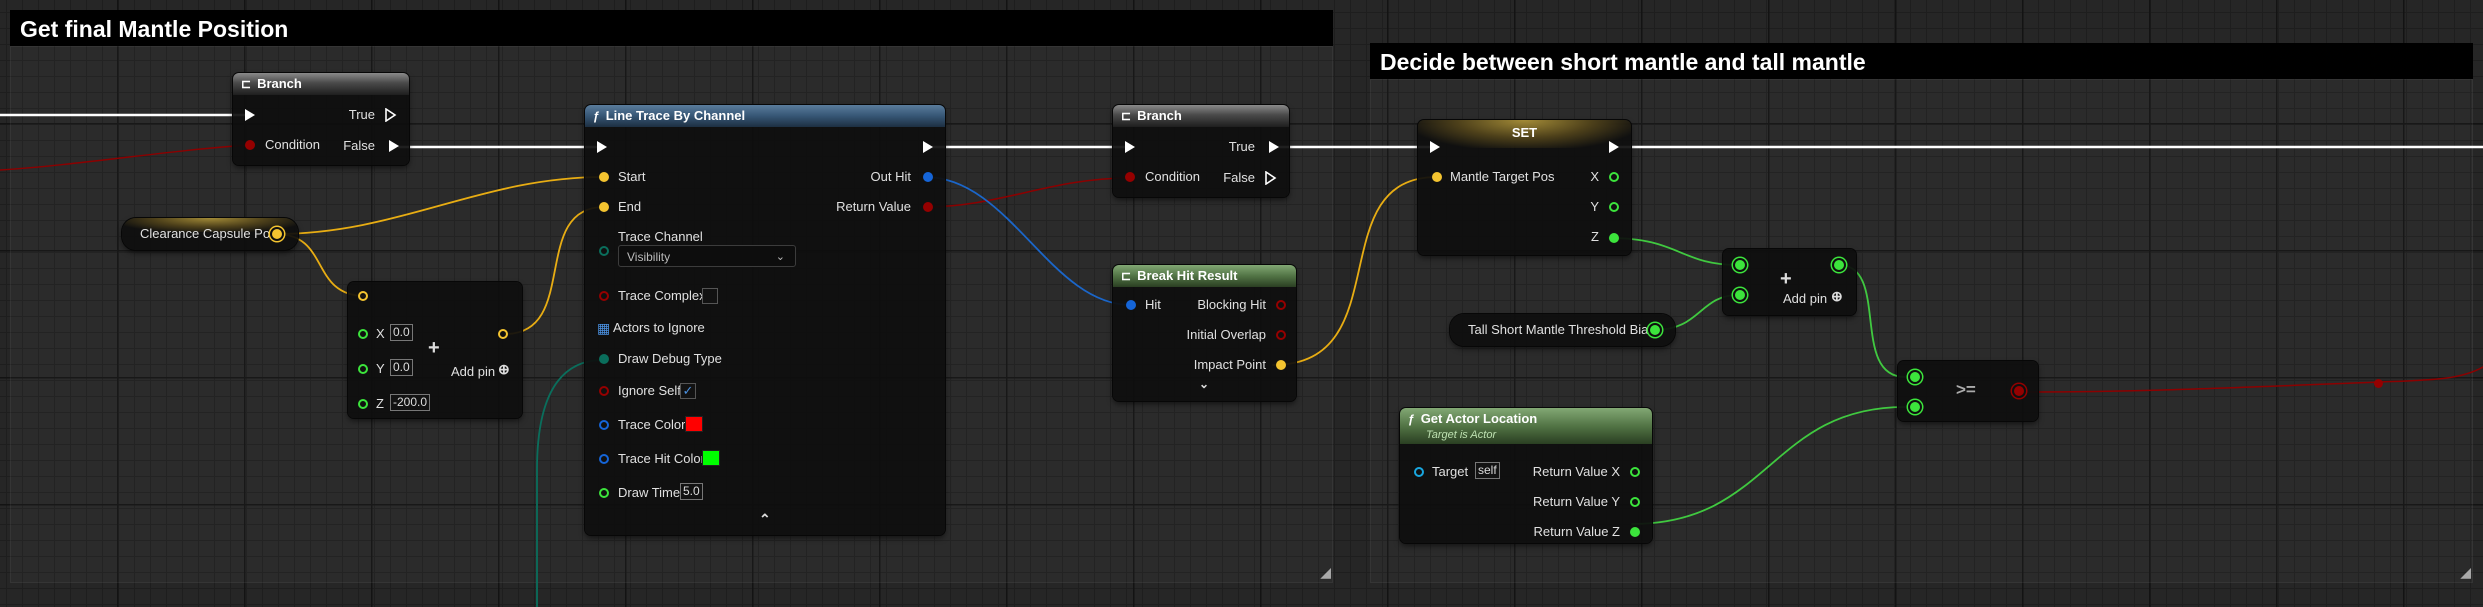  Describe the element at coordinates (246, 84) in the screenshot. I see `branch-icon: ⊏` at that location.